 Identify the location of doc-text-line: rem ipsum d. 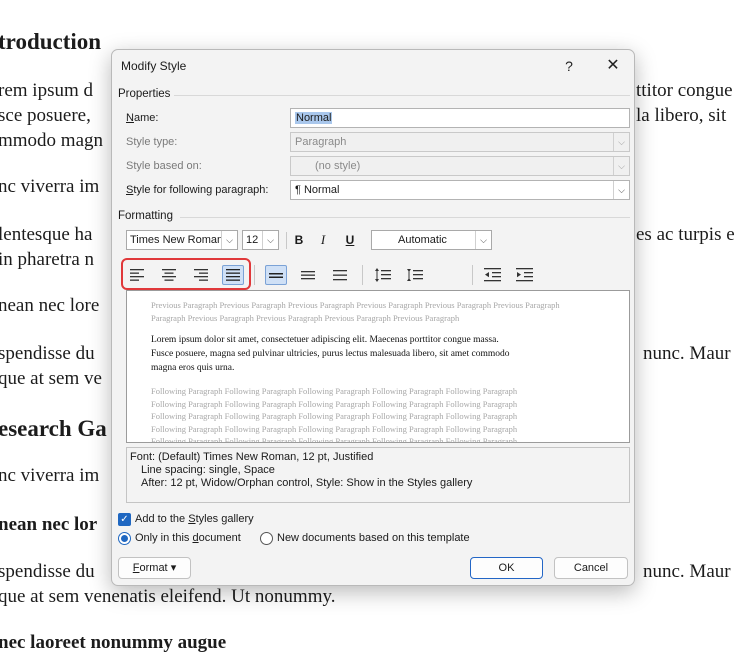
(46, 90).